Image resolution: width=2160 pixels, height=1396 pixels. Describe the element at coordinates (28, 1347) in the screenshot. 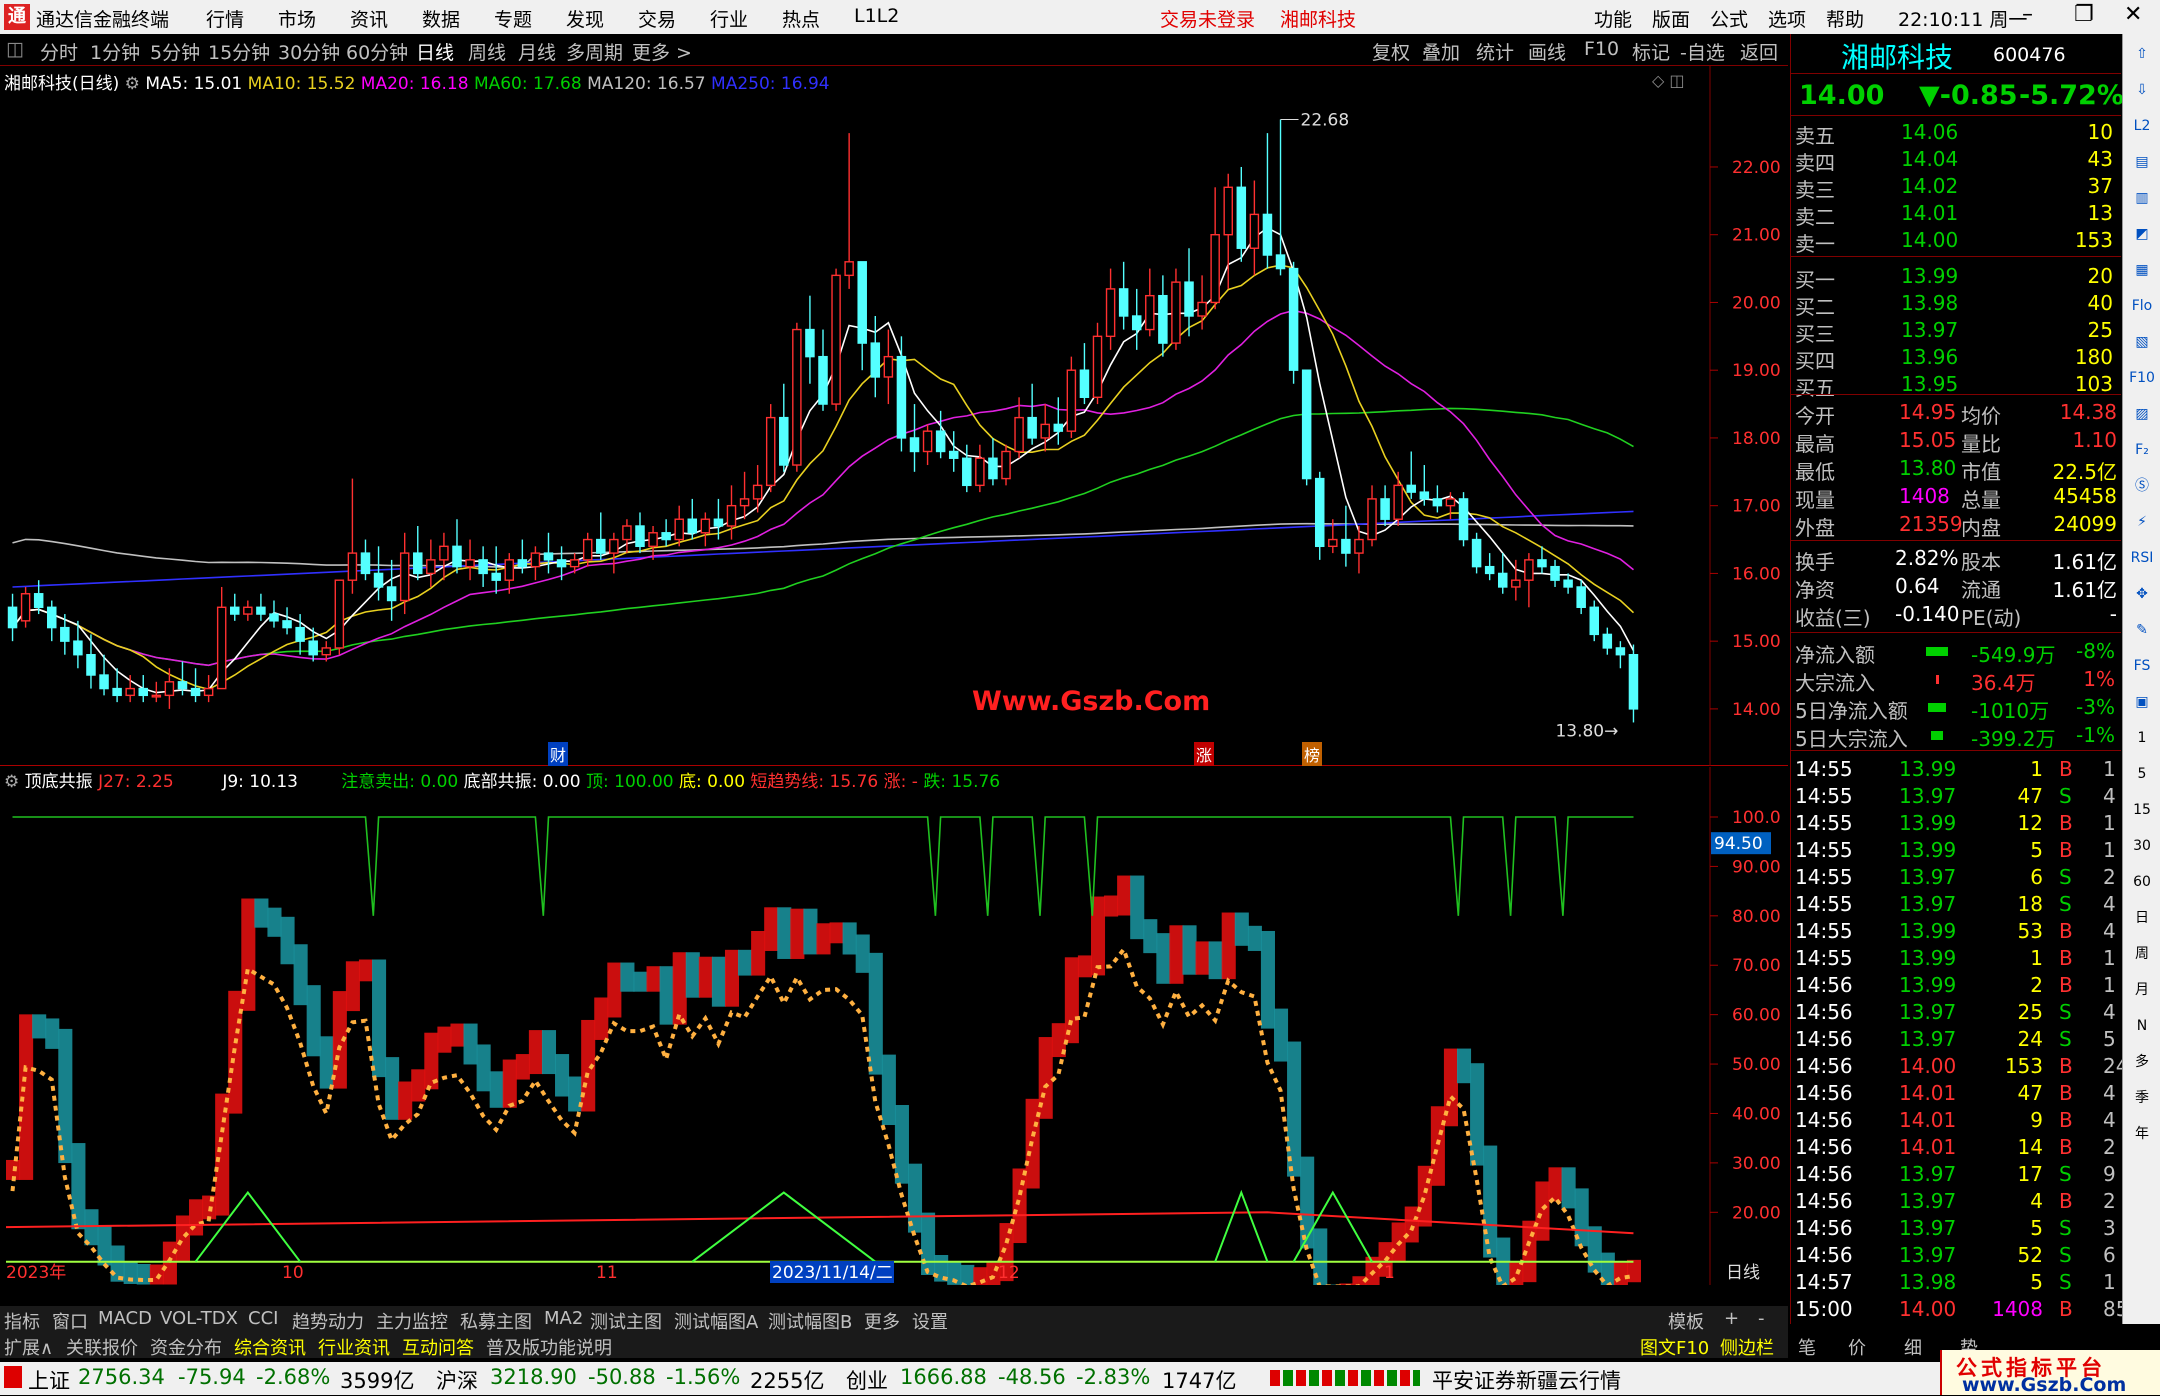

I see `extension-tab: 扩展∧` at that location.